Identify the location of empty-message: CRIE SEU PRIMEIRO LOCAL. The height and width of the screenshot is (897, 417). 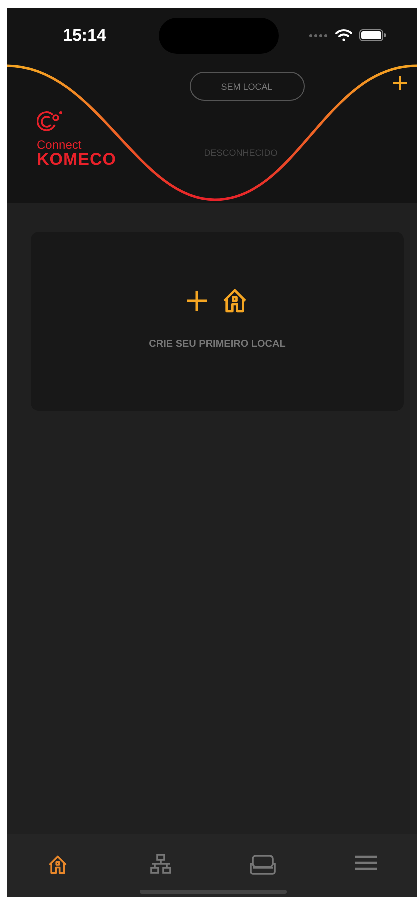
(217, 344).